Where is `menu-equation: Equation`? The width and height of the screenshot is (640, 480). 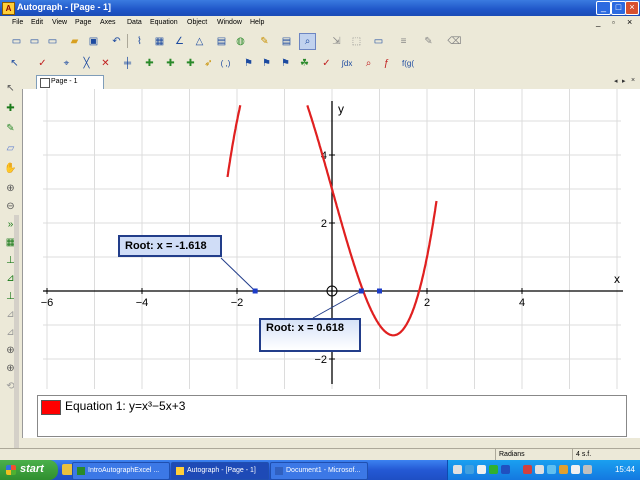 menu-equation: Equation is located at coordinates (164, 22).